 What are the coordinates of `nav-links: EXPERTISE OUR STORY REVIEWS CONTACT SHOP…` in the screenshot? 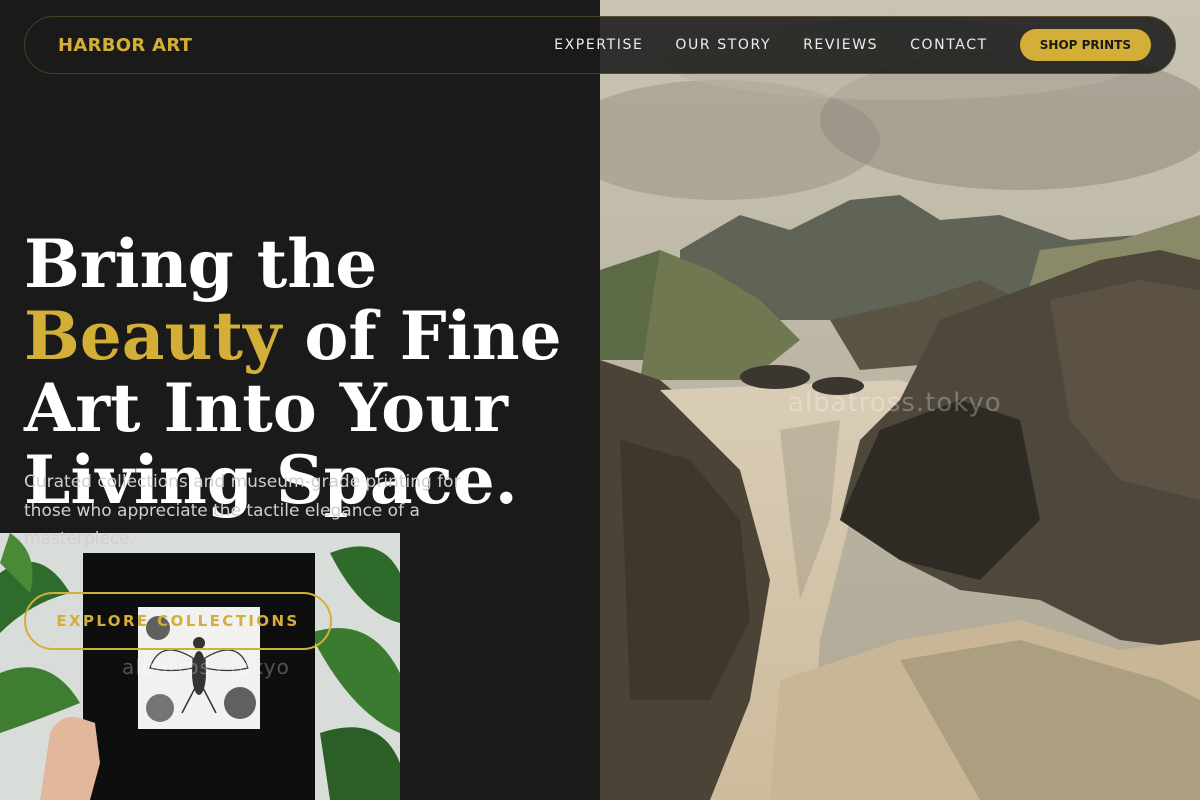 It's located at (852, 45).